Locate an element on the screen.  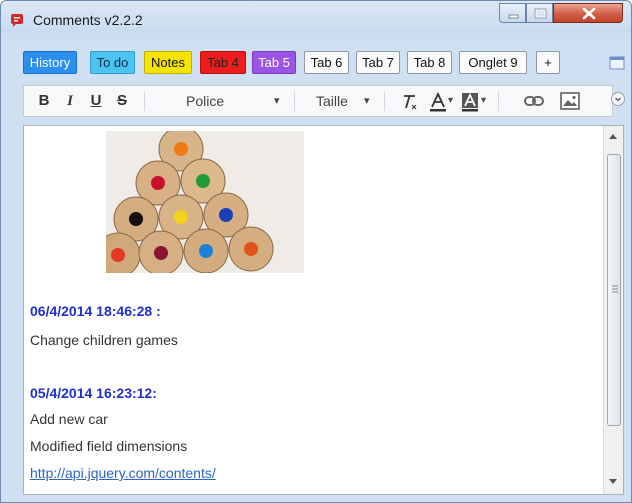
tab-history: History is located at coordinates (50, 62).